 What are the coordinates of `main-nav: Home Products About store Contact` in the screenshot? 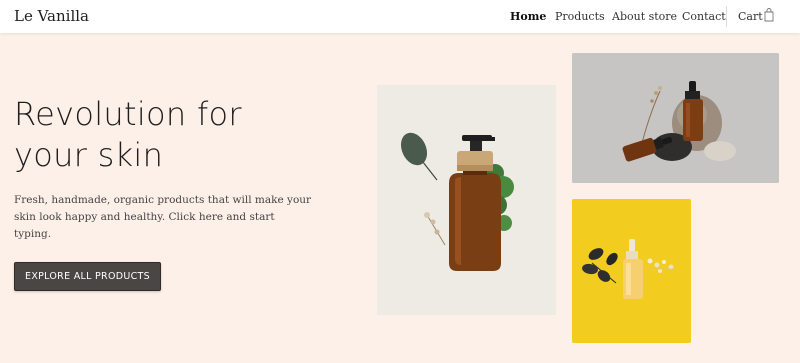 It's located at (400, 17).